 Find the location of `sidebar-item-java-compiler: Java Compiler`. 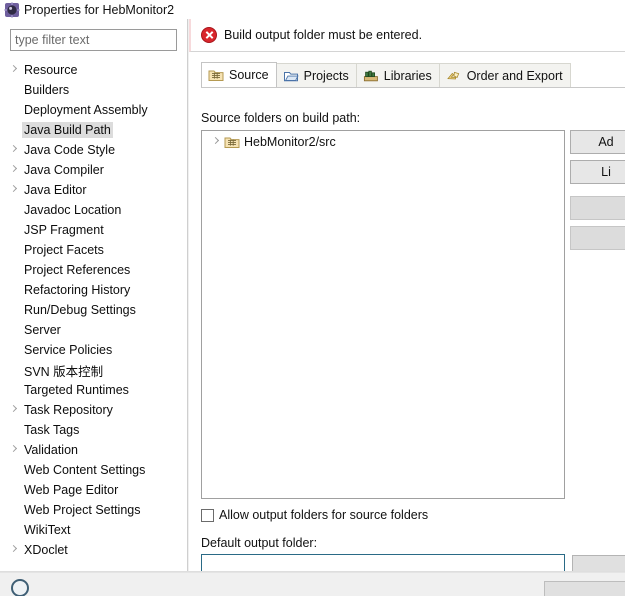

sidebar-item-java-compiler: Java Compiler is located at coordinates (93, 170).